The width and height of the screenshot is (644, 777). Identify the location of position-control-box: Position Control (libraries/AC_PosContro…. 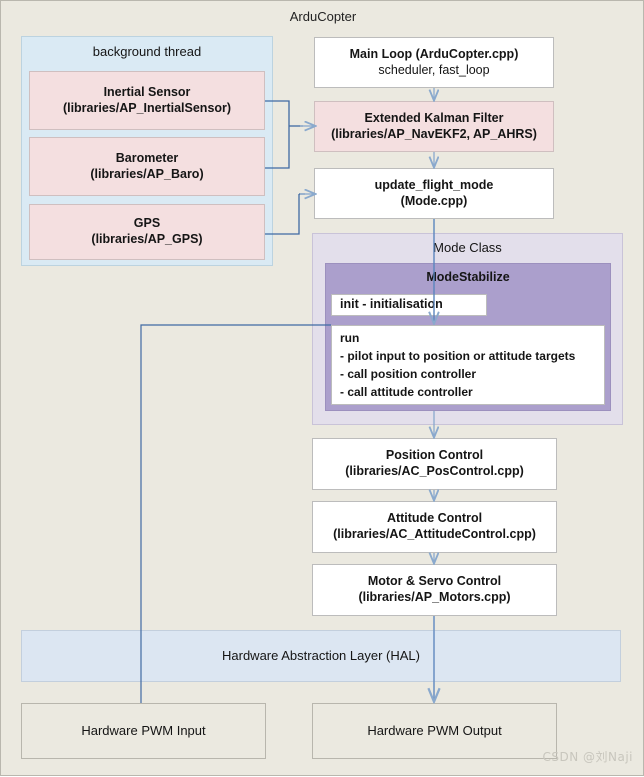
(434, 464).